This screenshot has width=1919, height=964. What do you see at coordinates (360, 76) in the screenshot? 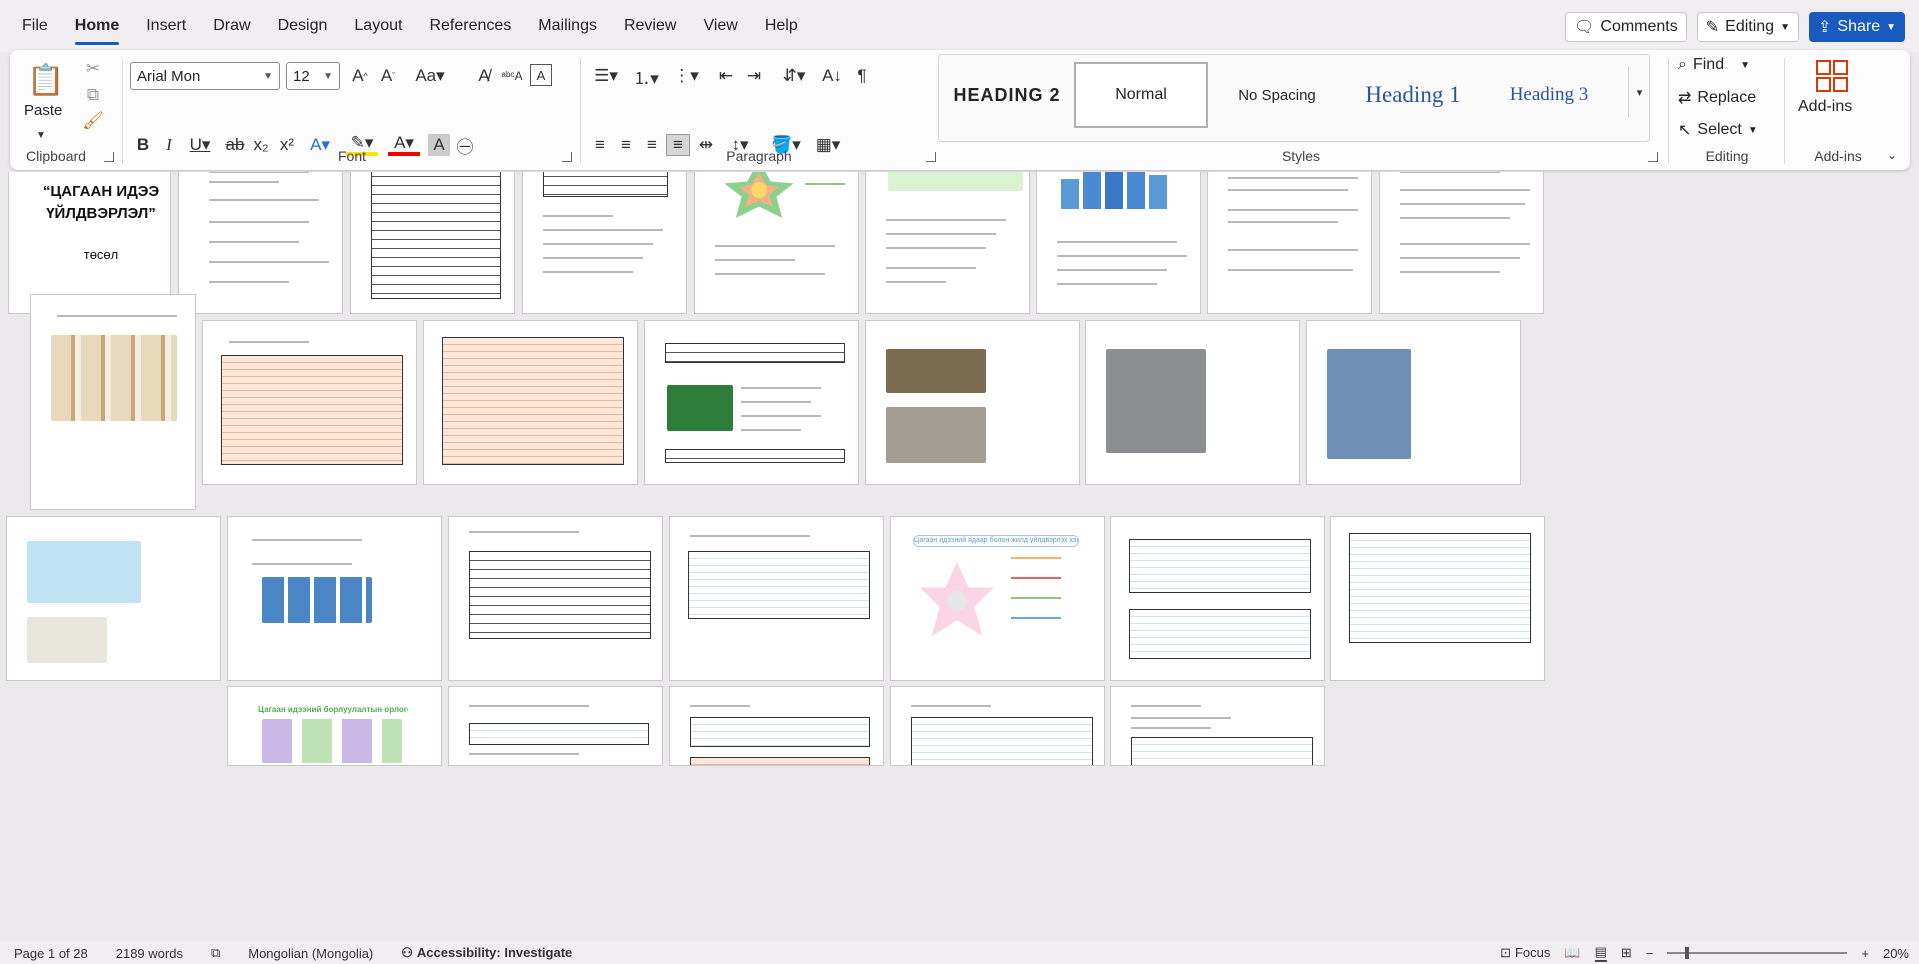
I see `grow-font-icon: A ^` at bounding box center [360, 76].